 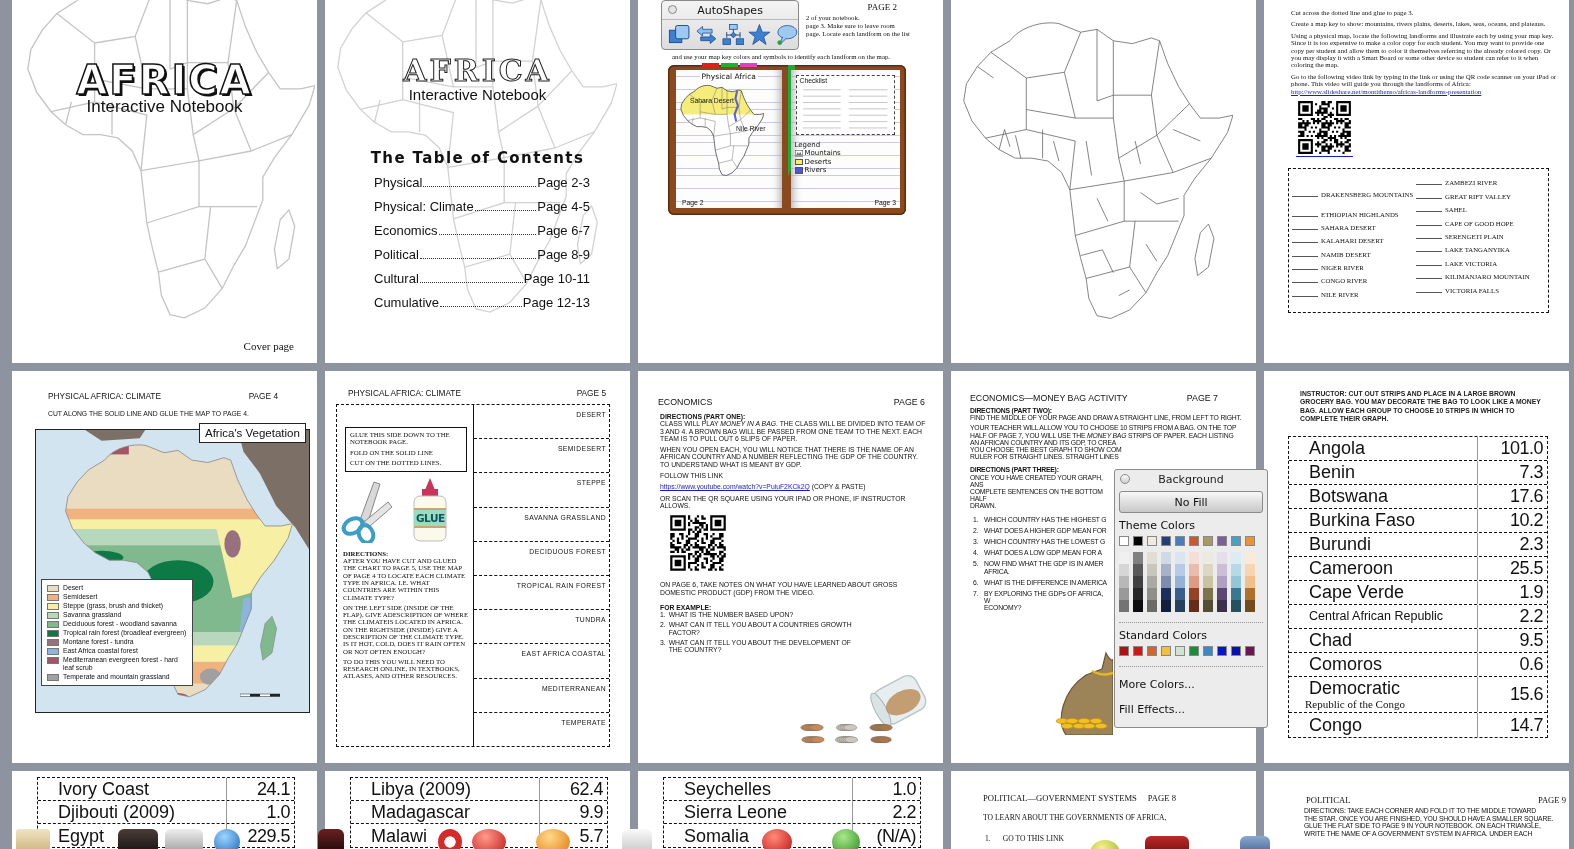 I want to click on slide-thumbnail: AFRICA Interactive Notebook The Table of Contents Physical Page 2-3 Physical: Climate Page 4-5 Economics Page 6-7 Political Page 8-9 Cultural Page 10-11 Cumulative Page 12-13, so click(x=477, y=181).